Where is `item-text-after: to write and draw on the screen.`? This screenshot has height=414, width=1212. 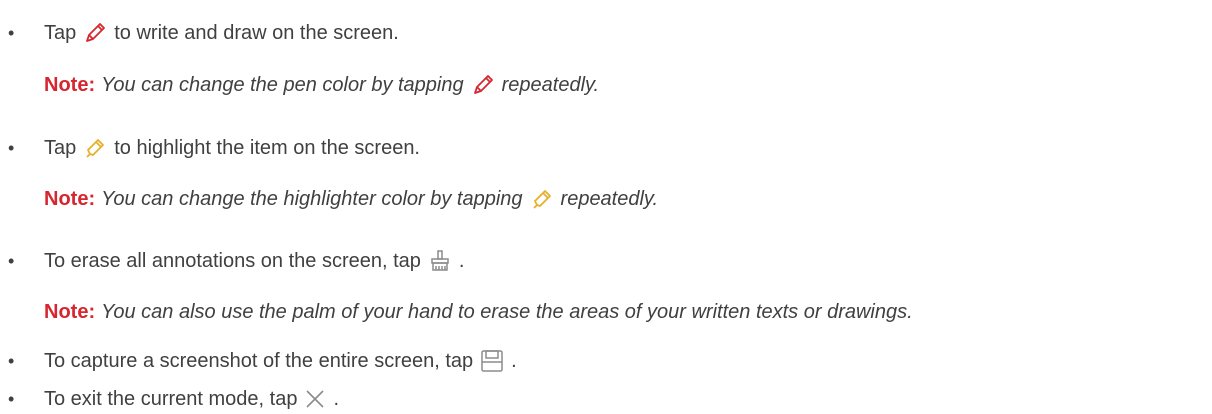 item-text-after: to write and draw on the screen. is located at coordinates (256, 32).